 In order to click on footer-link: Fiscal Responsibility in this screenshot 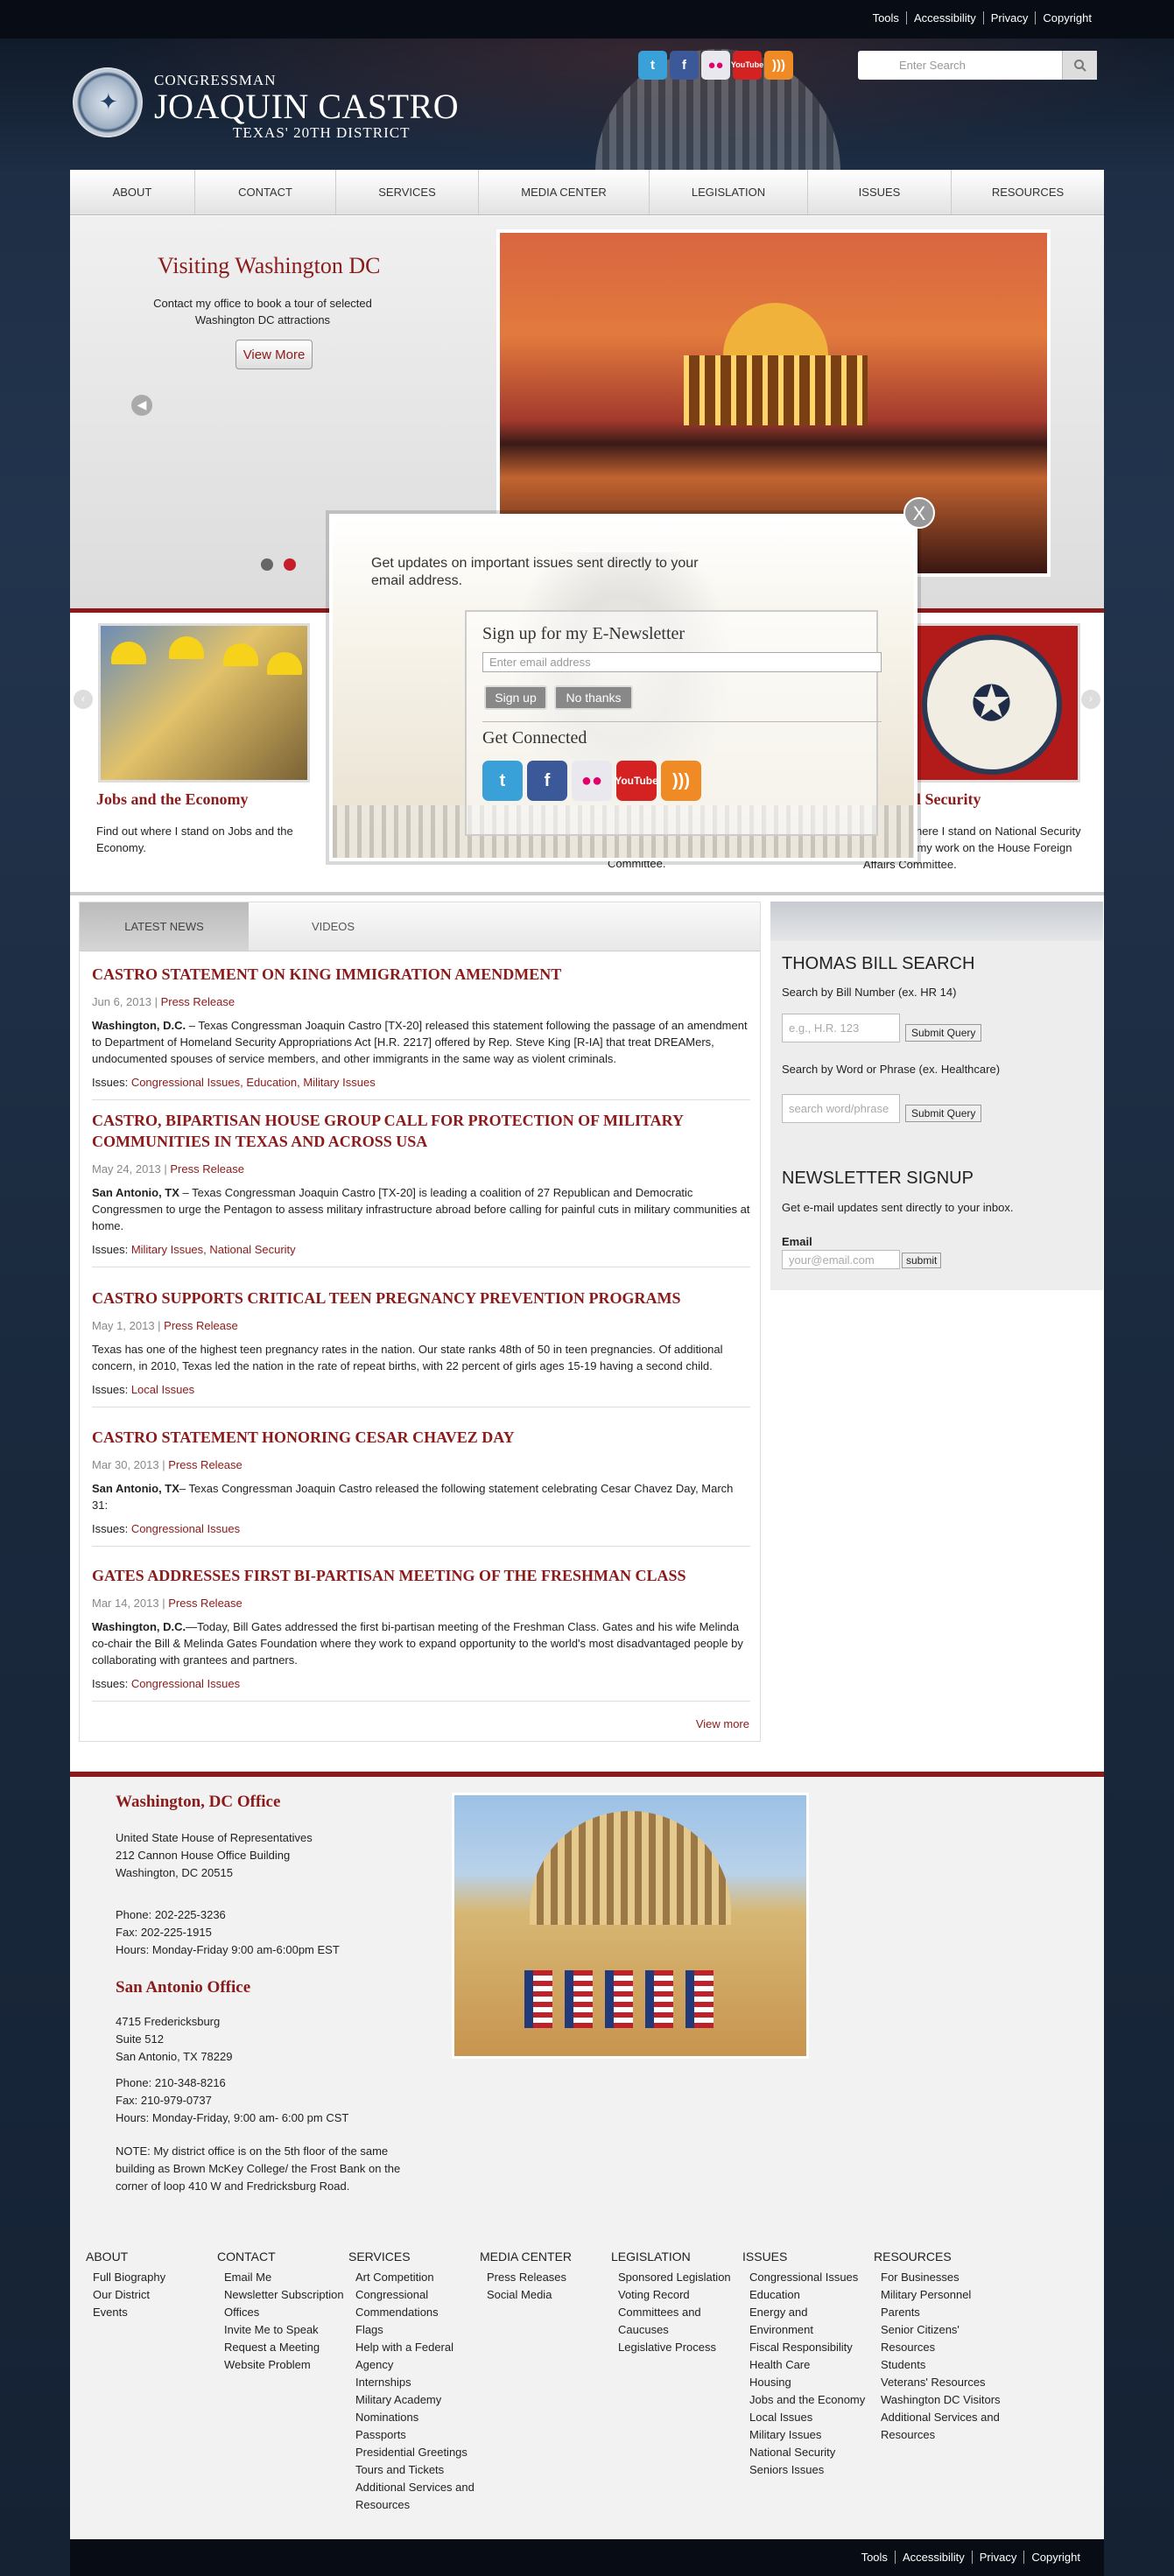, I will do `click(808, 2347)`.